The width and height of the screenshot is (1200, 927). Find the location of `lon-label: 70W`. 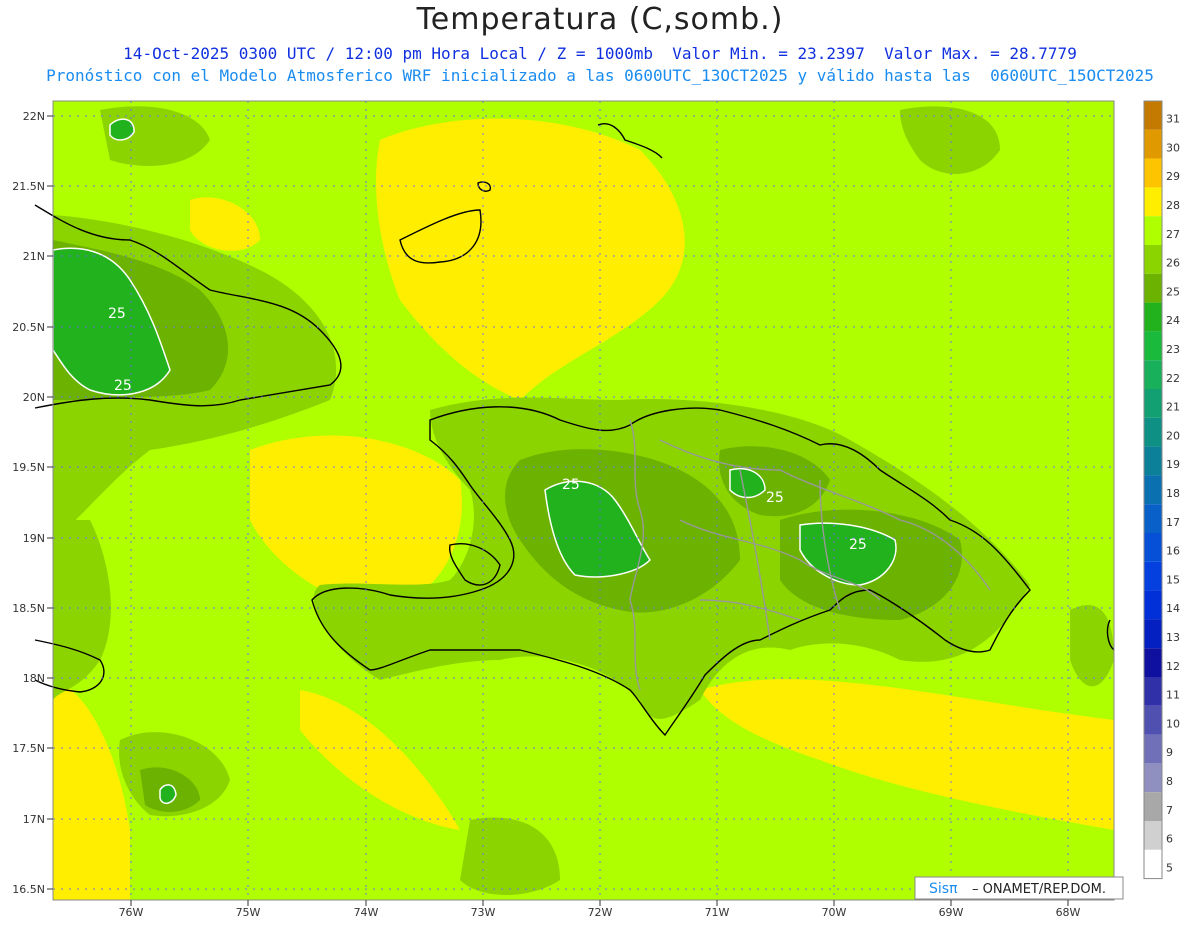

lon-label: 70W is located at coordinates (834, 912).